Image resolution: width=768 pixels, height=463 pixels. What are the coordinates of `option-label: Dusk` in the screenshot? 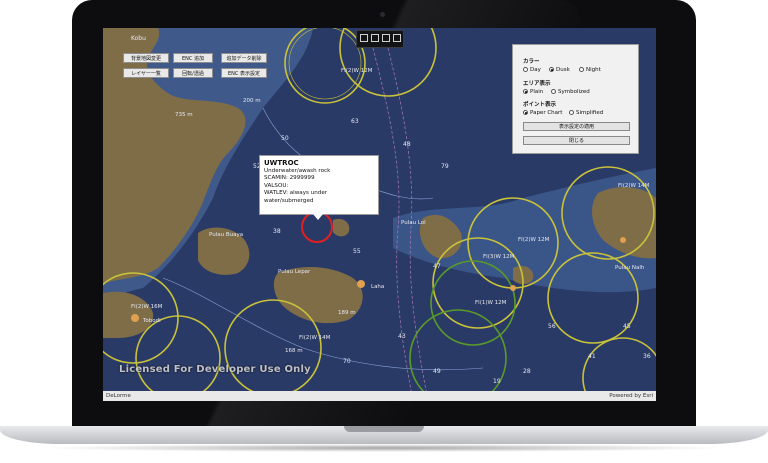 It's located at (563, 70).